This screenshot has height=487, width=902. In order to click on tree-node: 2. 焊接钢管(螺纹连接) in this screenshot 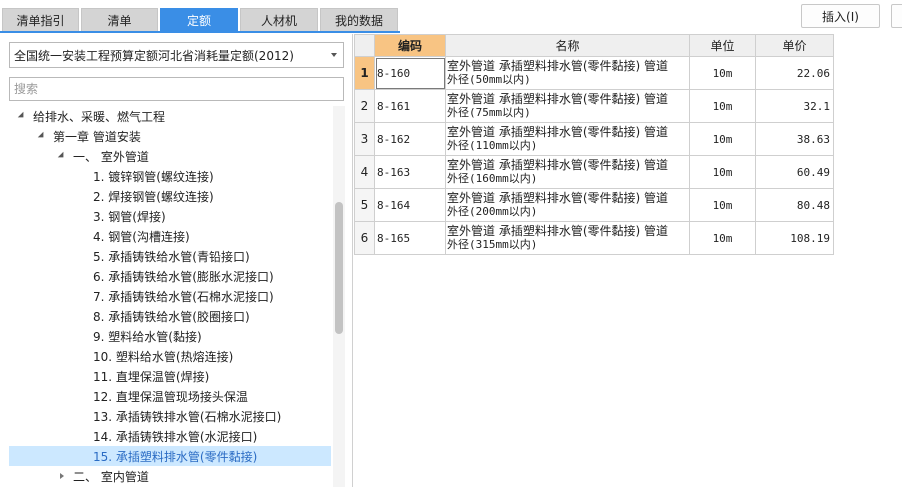, I will do `click(170, 196)`.